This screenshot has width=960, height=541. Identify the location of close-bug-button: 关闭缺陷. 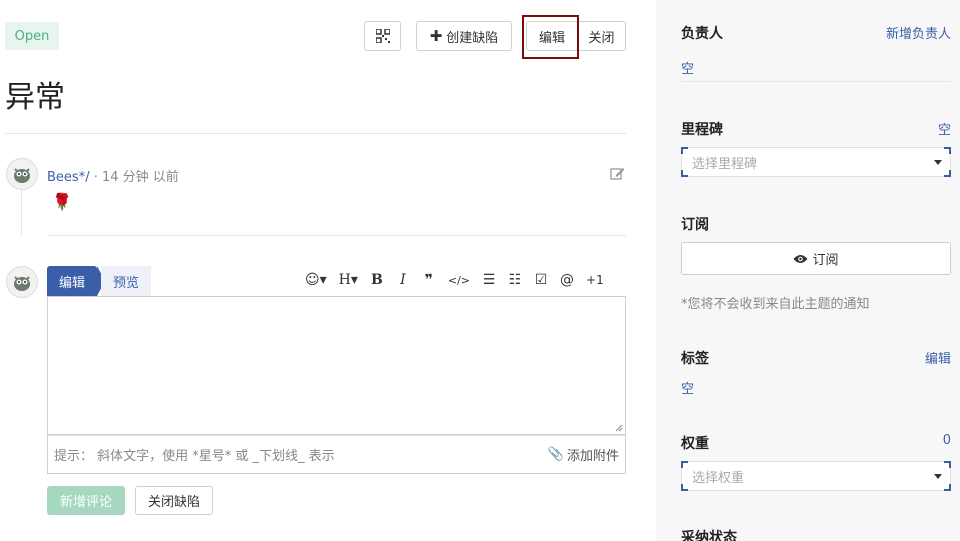
(174, 500).